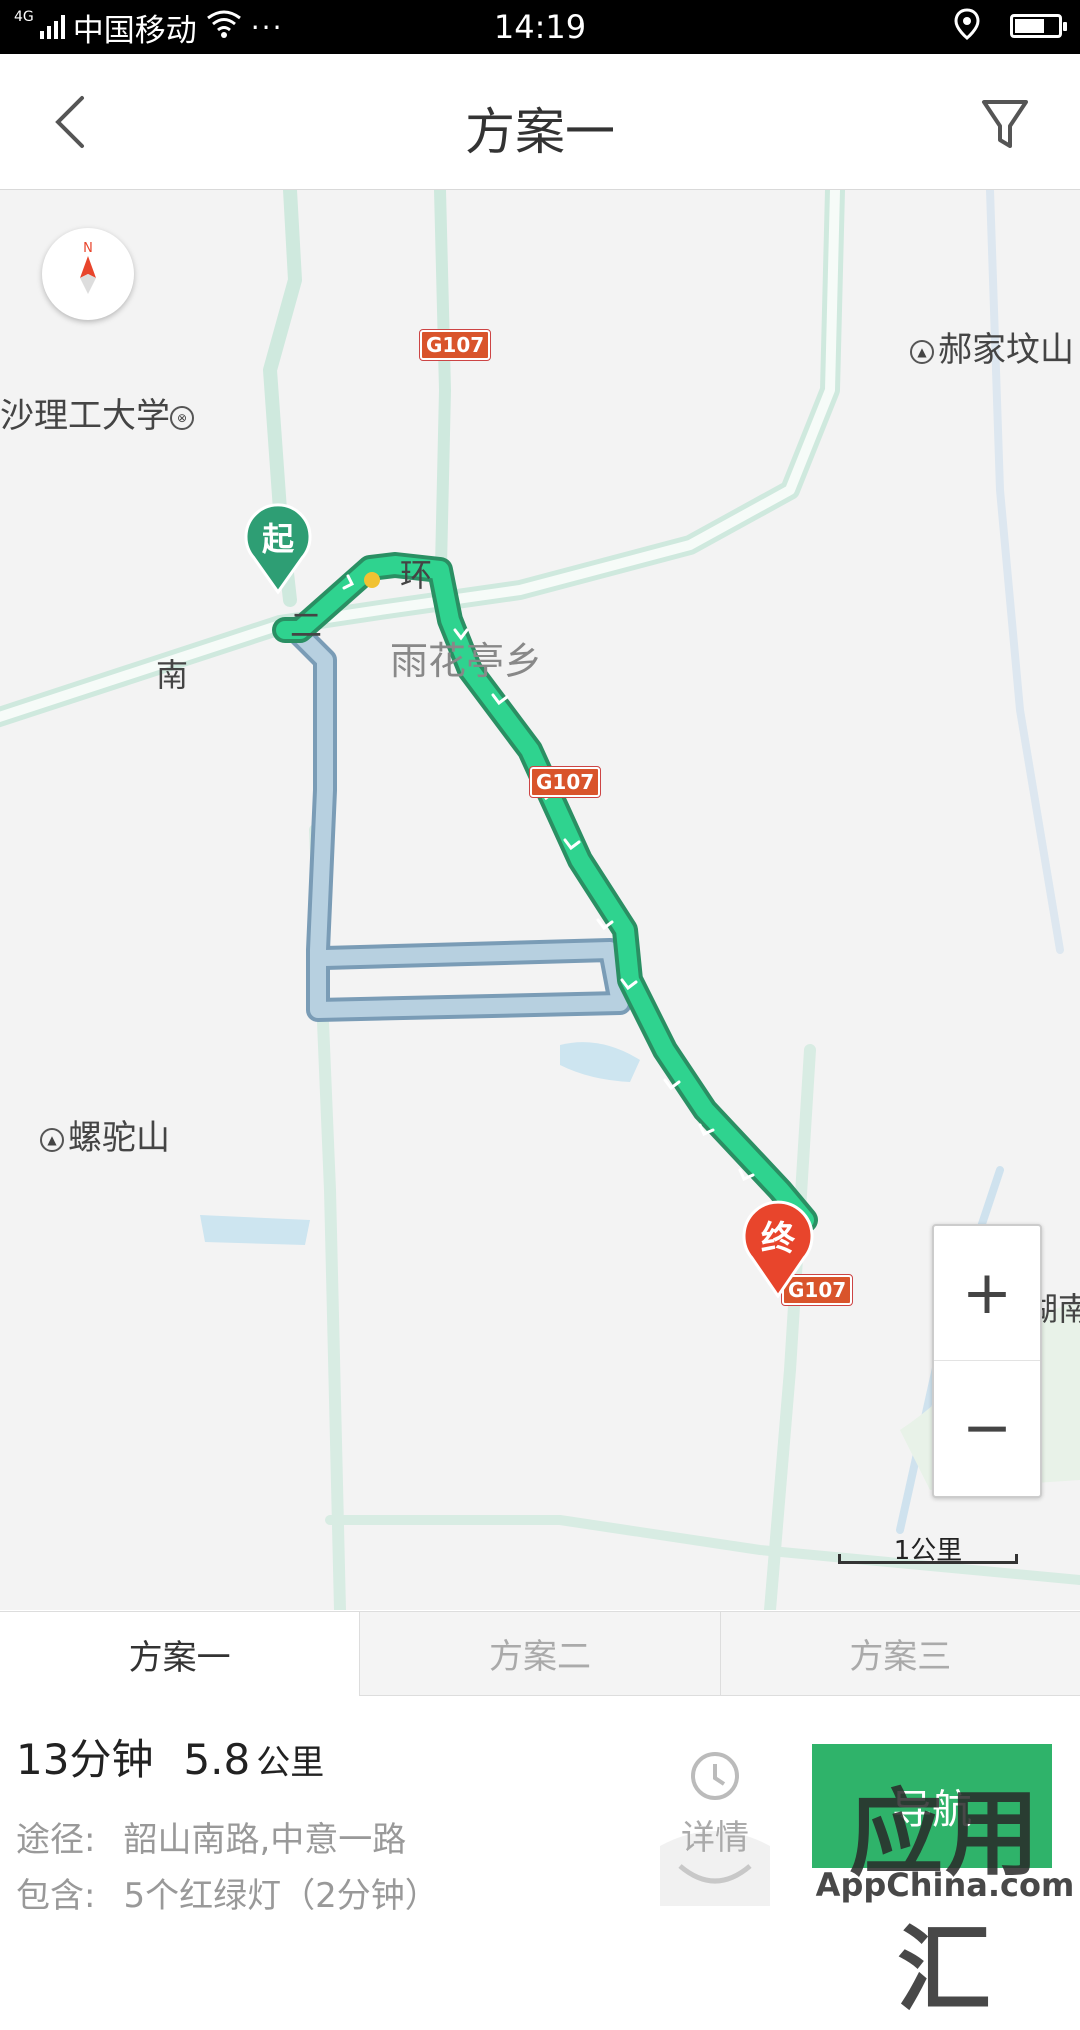 The height and width of the screenshot is (2030, 1080). I want to click on location-icon, so click(967, 26).